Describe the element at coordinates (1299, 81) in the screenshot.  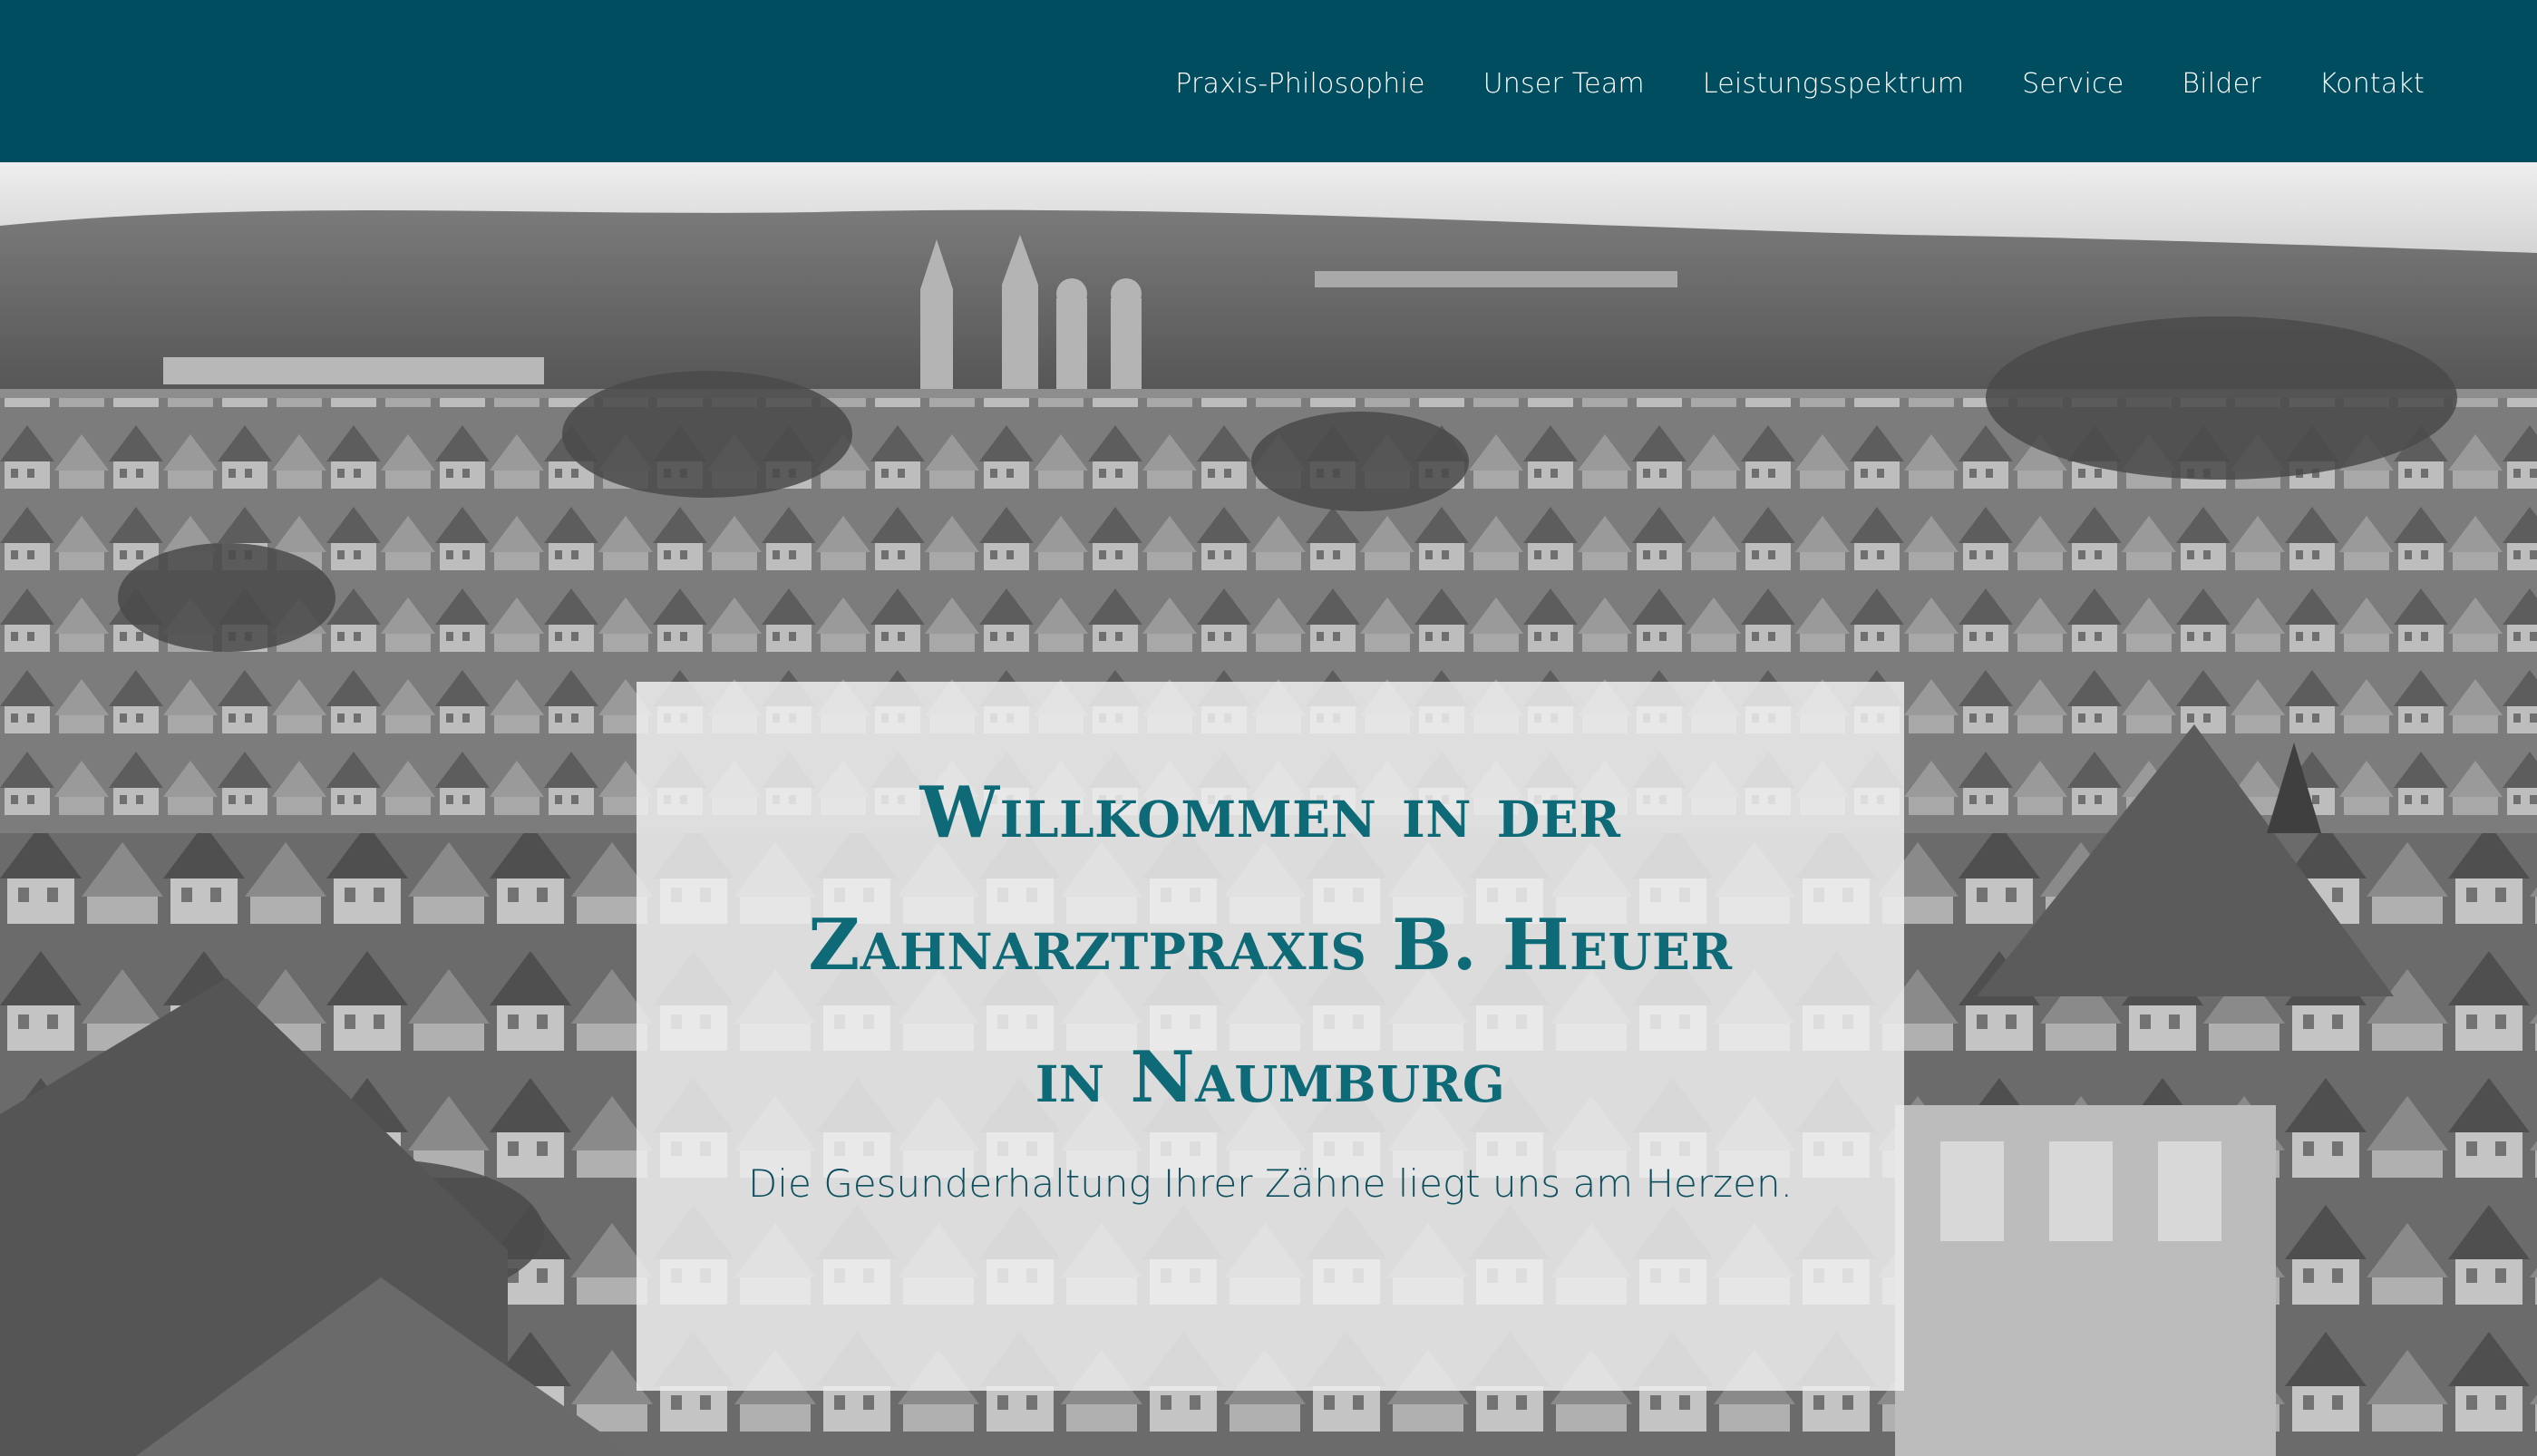
I see `nav-item-praxis-philosophie: Praxis-Philosophie` at that location.